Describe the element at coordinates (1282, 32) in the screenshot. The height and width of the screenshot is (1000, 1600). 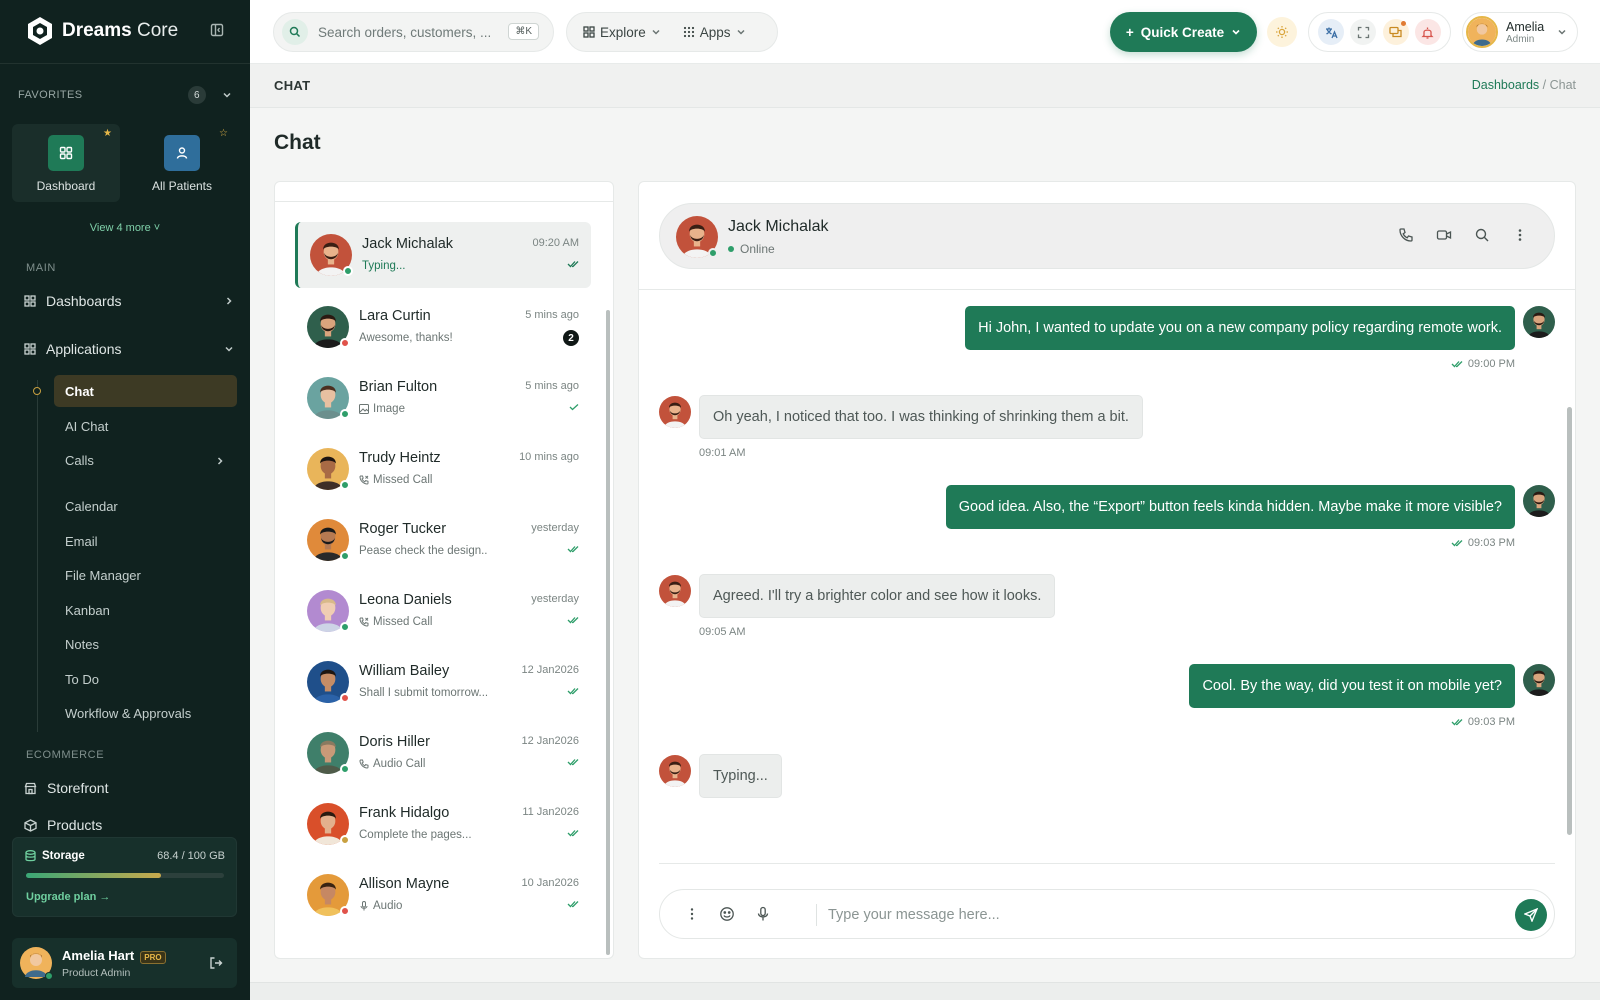
I see `theme-toggle-sun-icon` at that location.